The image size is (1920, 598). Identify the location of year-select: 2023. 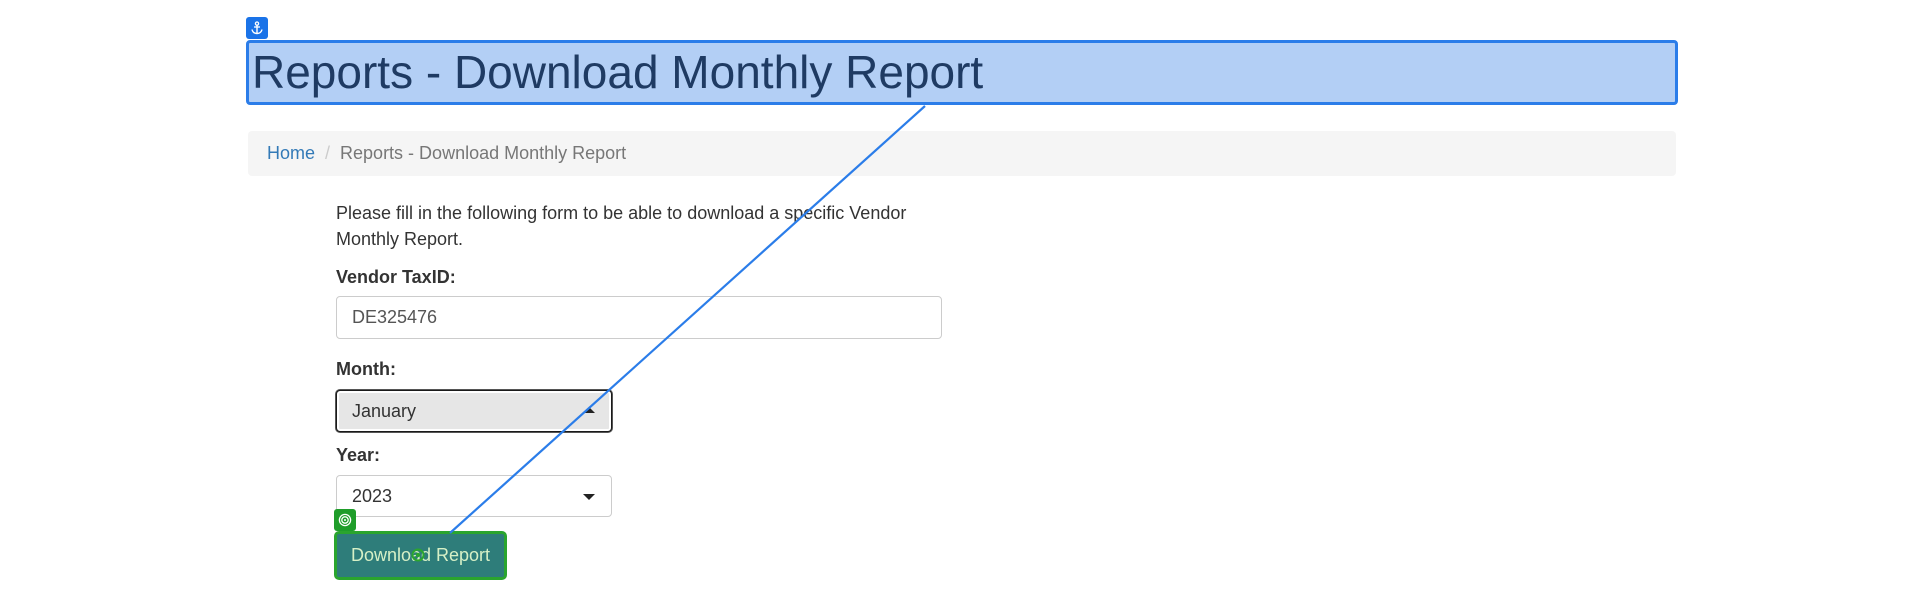
(474, 496).